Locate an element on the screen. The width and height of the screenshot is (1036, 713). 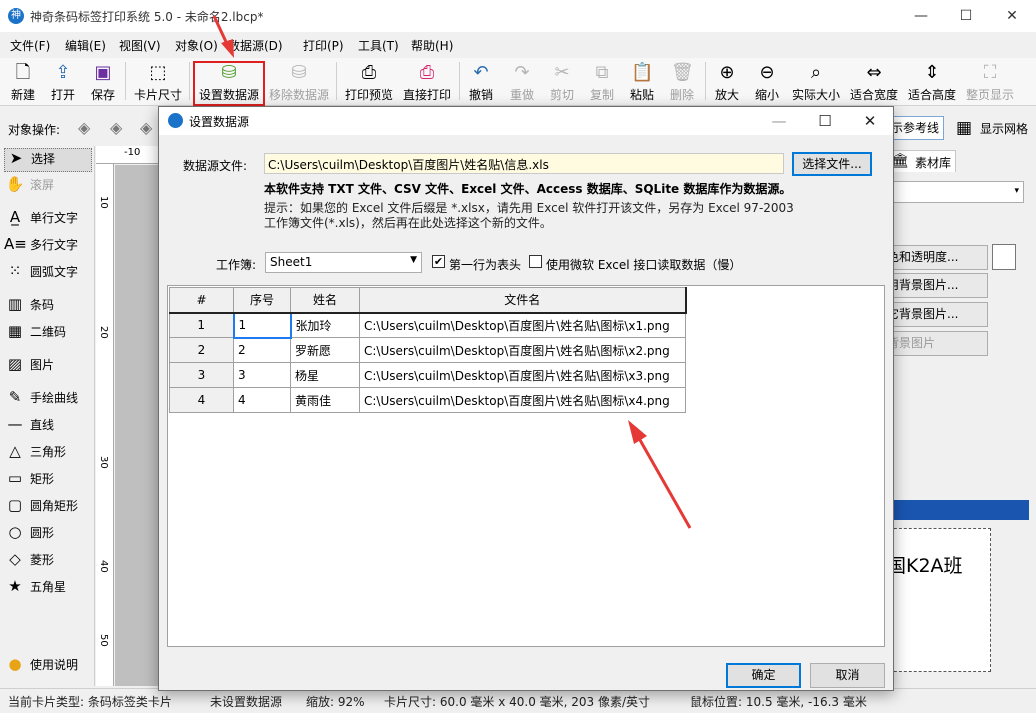
tool-scroll: ✋ 滚屏 is located at coordinates (48, 187).